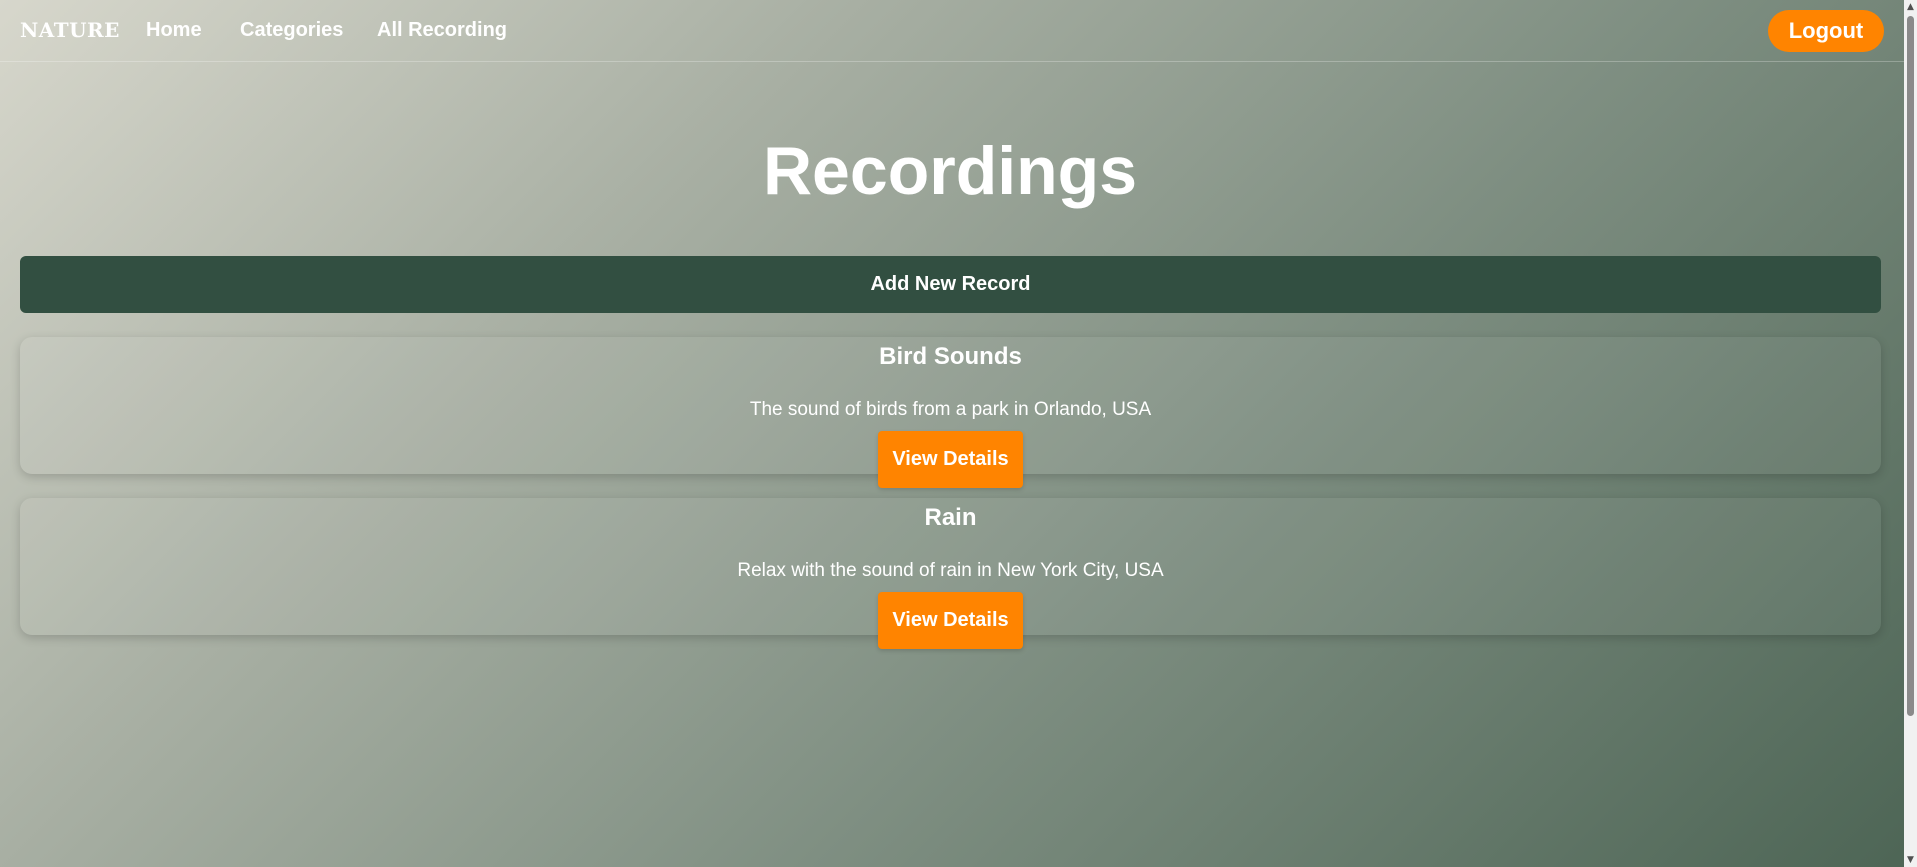 The image size is (1917, 867). What do you see at coordinates (1826, 31) in the screenshot?
I see `logout-button: Logout` at bounding box center [1826, 31].